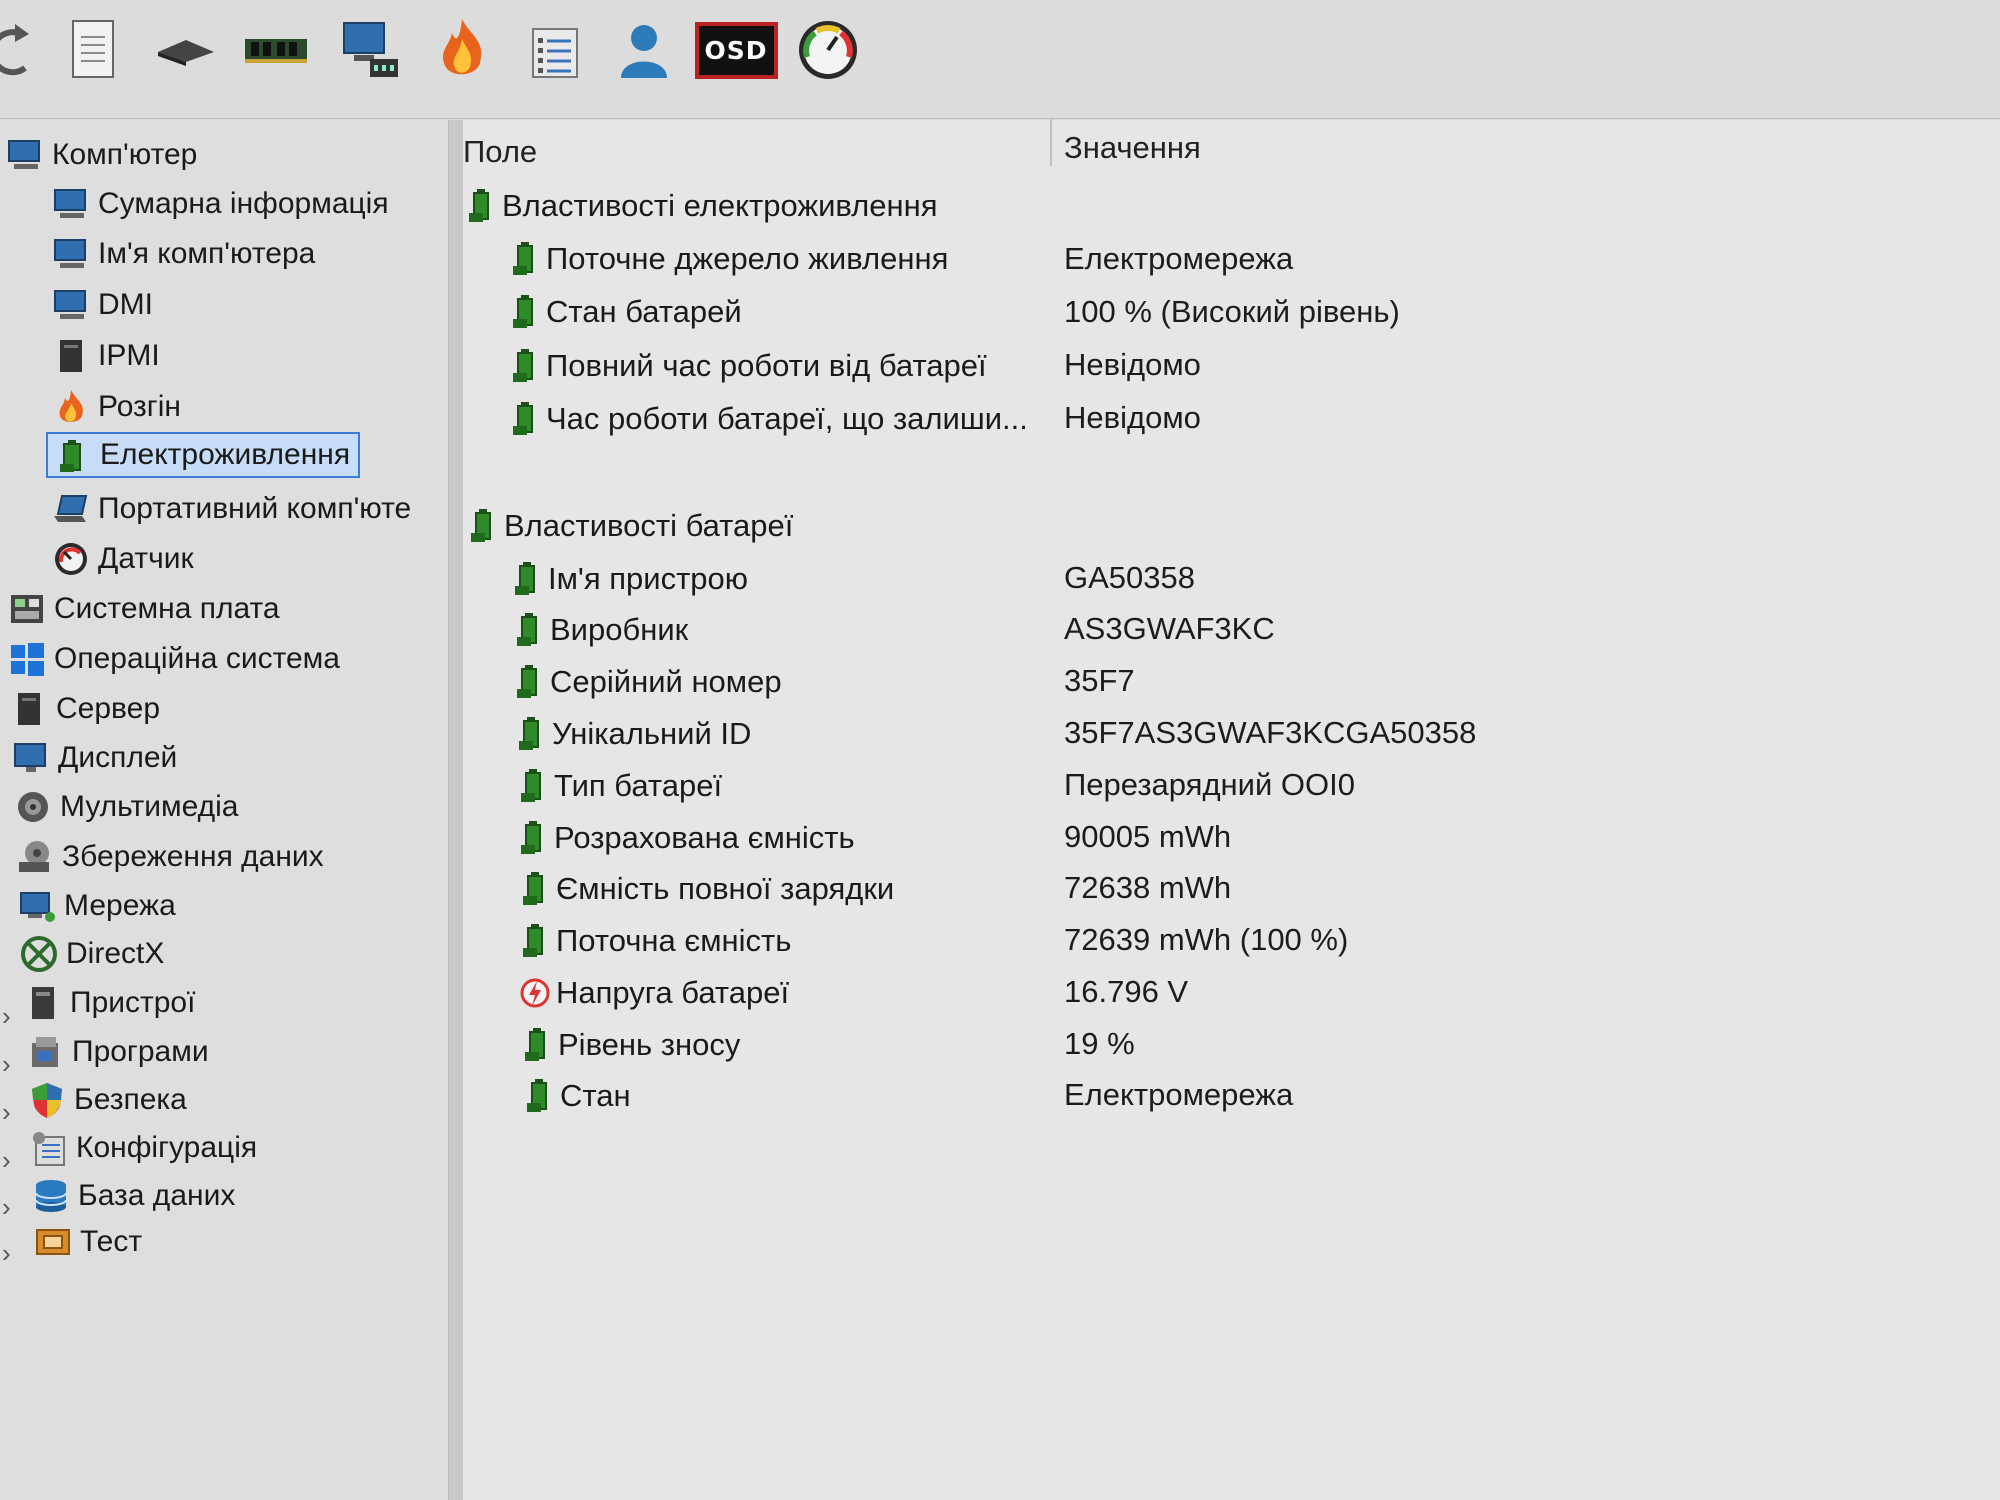 The image size is (2000, 1500). Describe the element at coordinates (1000, 59) in the screenshot. I see `toolbar: OSD` at that location.